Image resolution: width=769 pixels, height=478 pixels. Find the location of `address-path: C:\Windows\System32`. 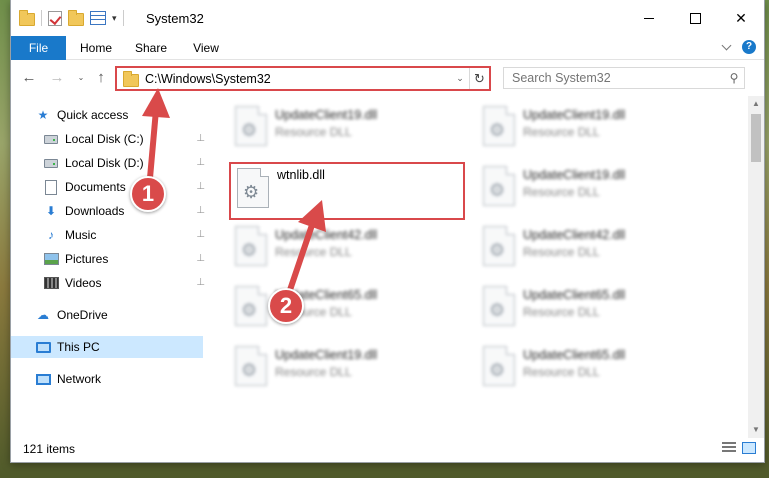

address-path: C:\Windows\System32 is located at coordinates (298, 79).